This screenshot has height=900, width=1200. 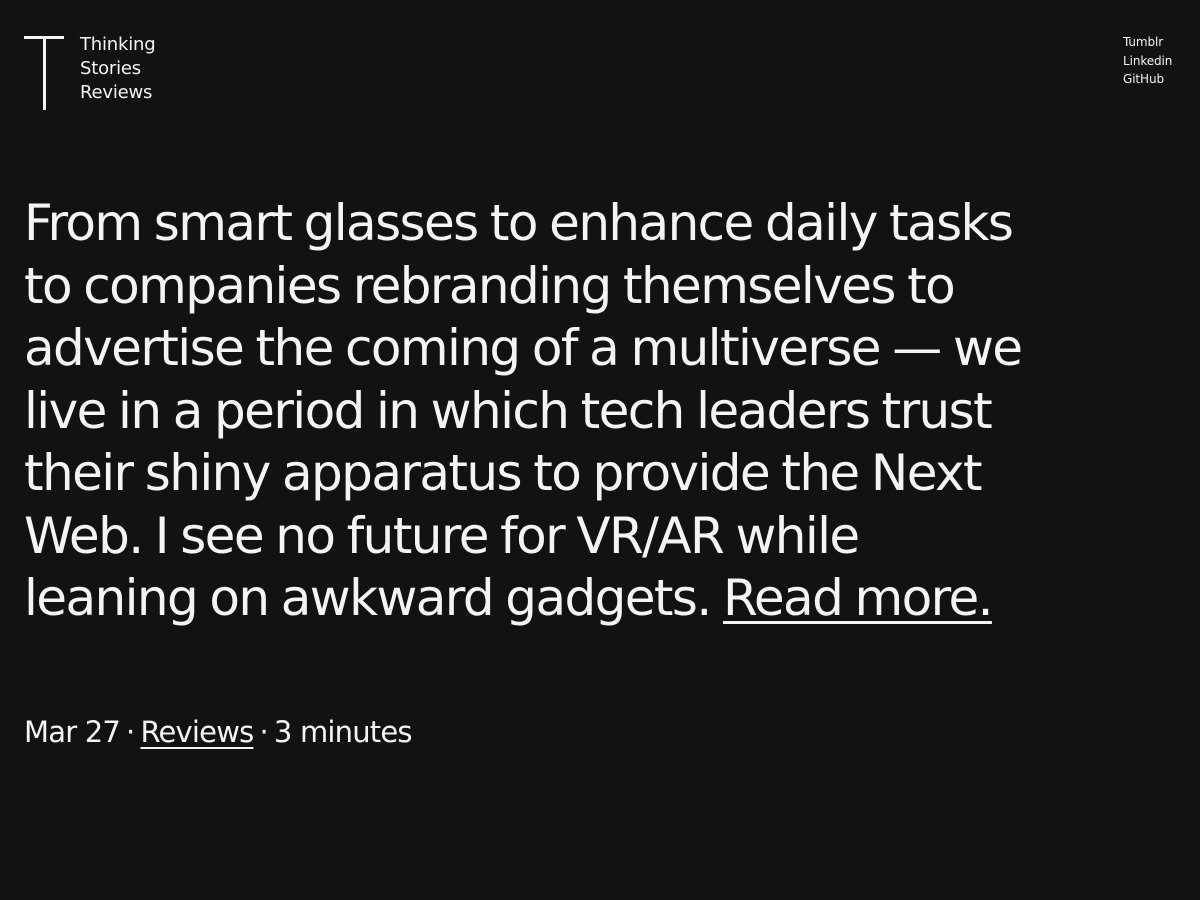 I want to click on nav-link-reviews: Reviews, so click(x=117, y=93).